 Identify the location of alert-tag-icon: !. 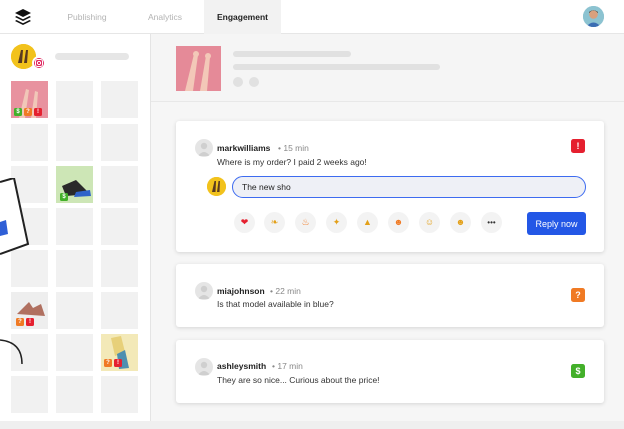
(578, 146).